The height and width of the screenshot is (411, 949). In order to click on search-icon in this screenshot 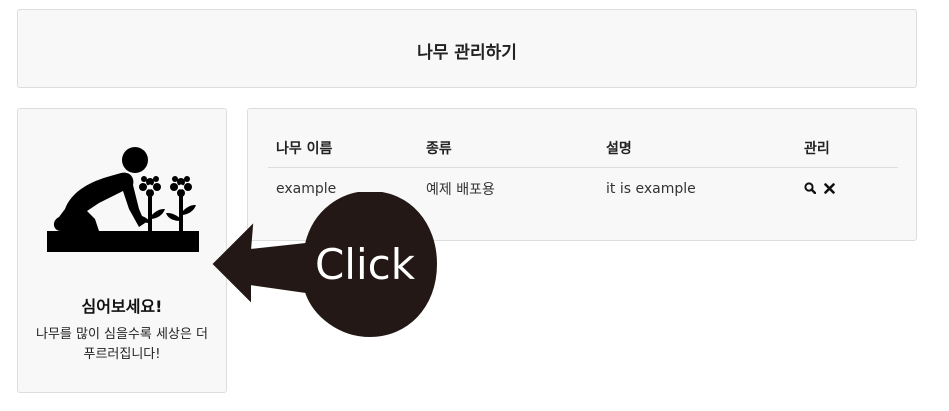, I will do `click(810, 189)`.